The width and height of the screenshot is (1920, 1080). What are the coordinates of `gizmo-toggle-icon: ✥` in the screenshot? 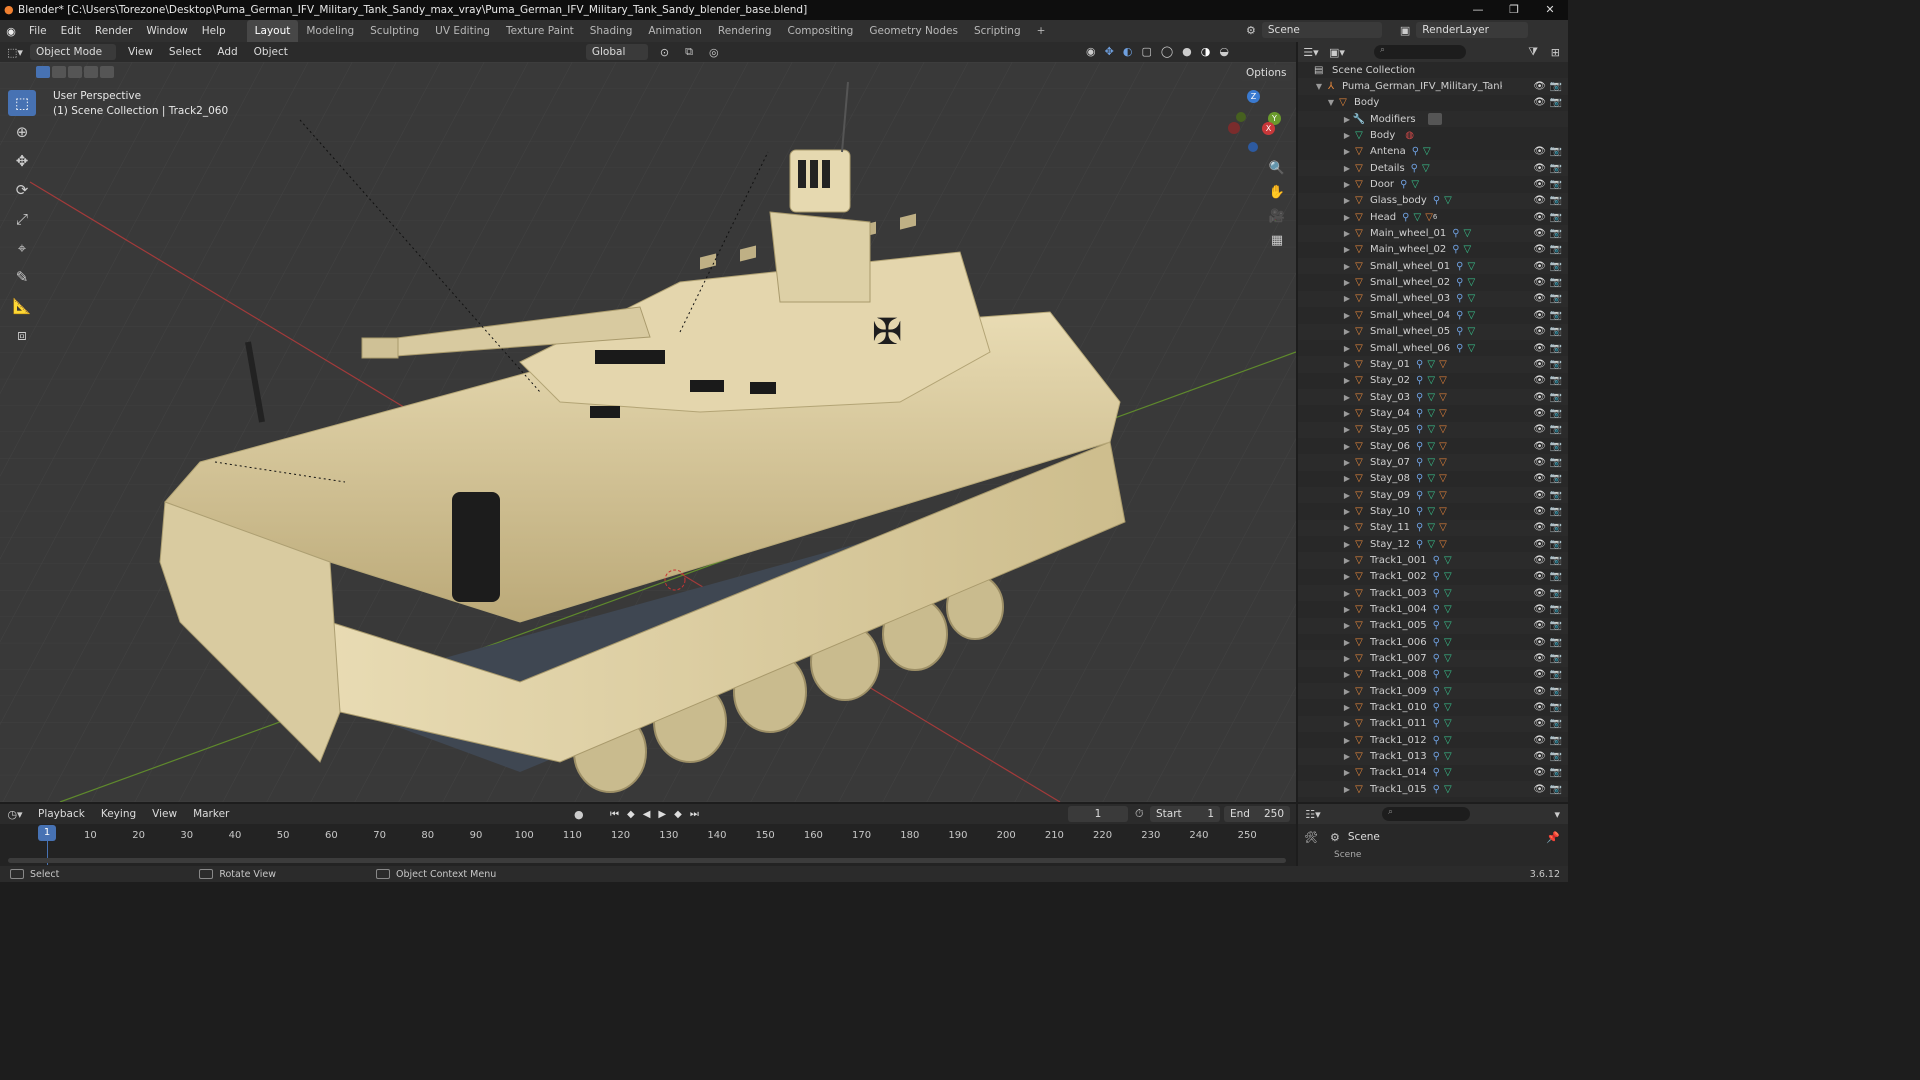 It's located at (1109, 51).